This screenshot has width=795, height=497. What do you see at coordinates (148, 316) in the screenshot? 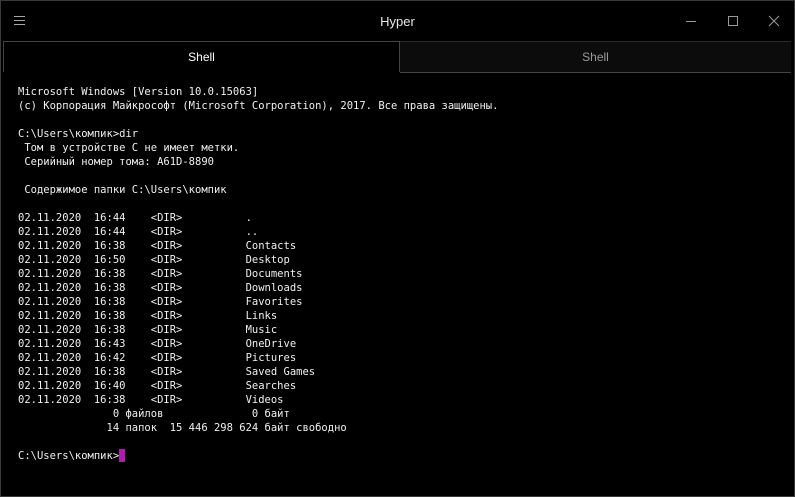
I see `terminal-line: 02.11.2020 16:38 <DIR> Links` at bounding box center [148, 316].